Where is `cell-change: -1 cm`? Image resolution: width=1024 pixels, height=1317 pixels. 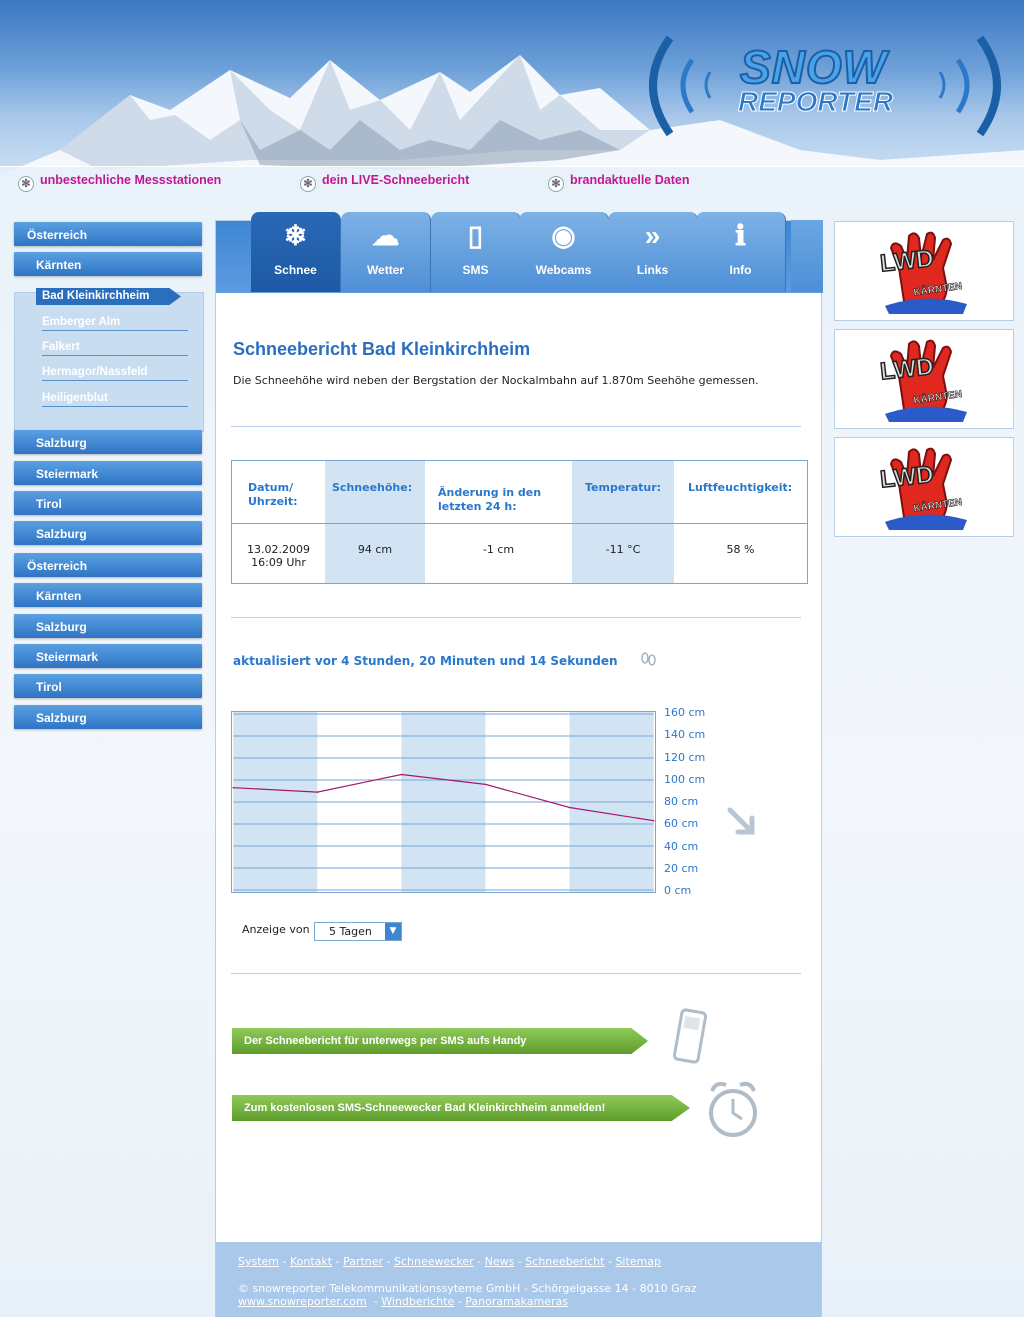
cell-change: -1 cm is located at coordinates (498, 549).